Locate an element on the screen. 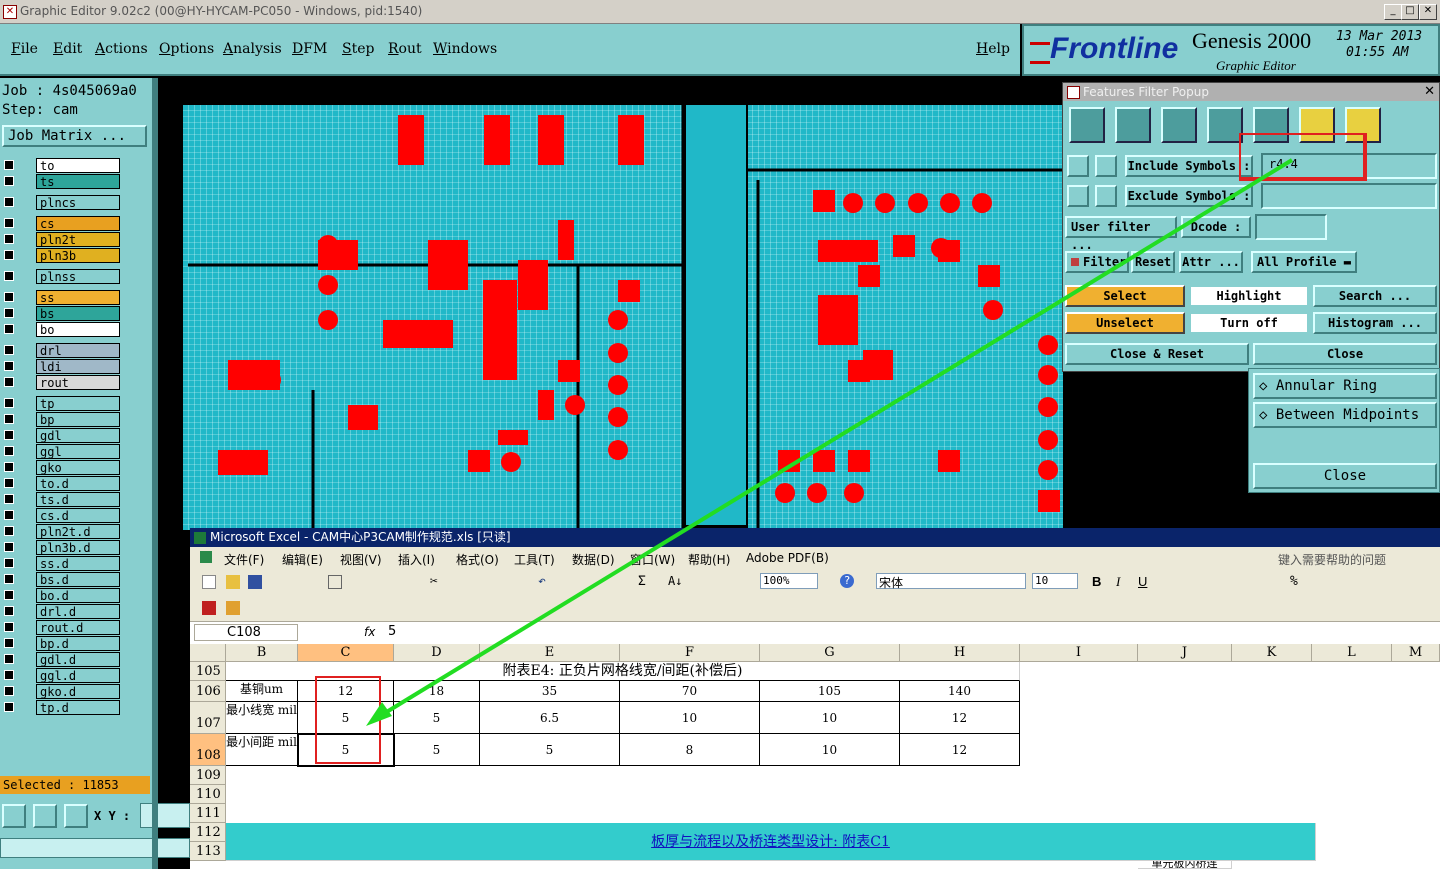  layer-row-to-d: to.d is located at coordinates (61, 483).